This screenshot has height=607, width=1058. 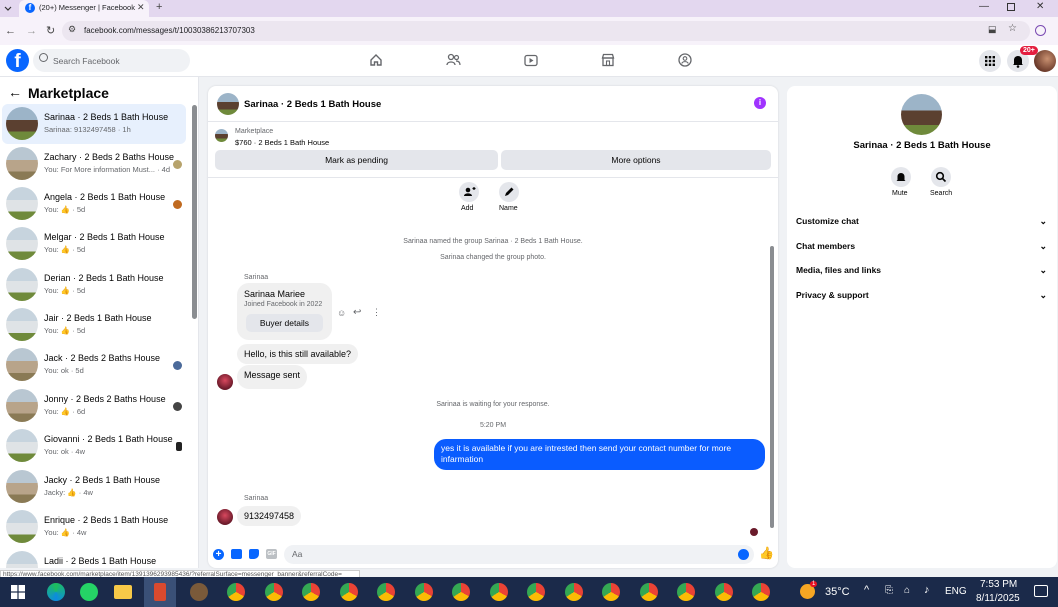 I want to click on conversation-item: Jair · 2 Beds 1 Bath House You: 👍 · 5d, so click(x=94, y=325).